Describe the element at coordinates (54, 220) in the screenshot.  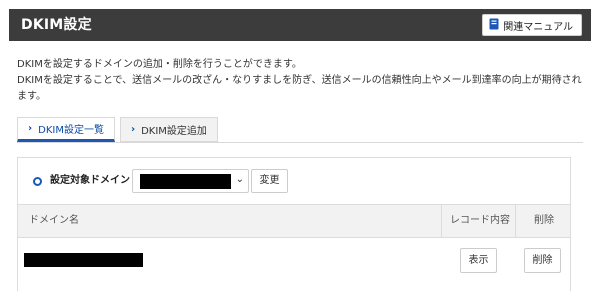
I see `column-header-domain: ドメイン名` at that location.